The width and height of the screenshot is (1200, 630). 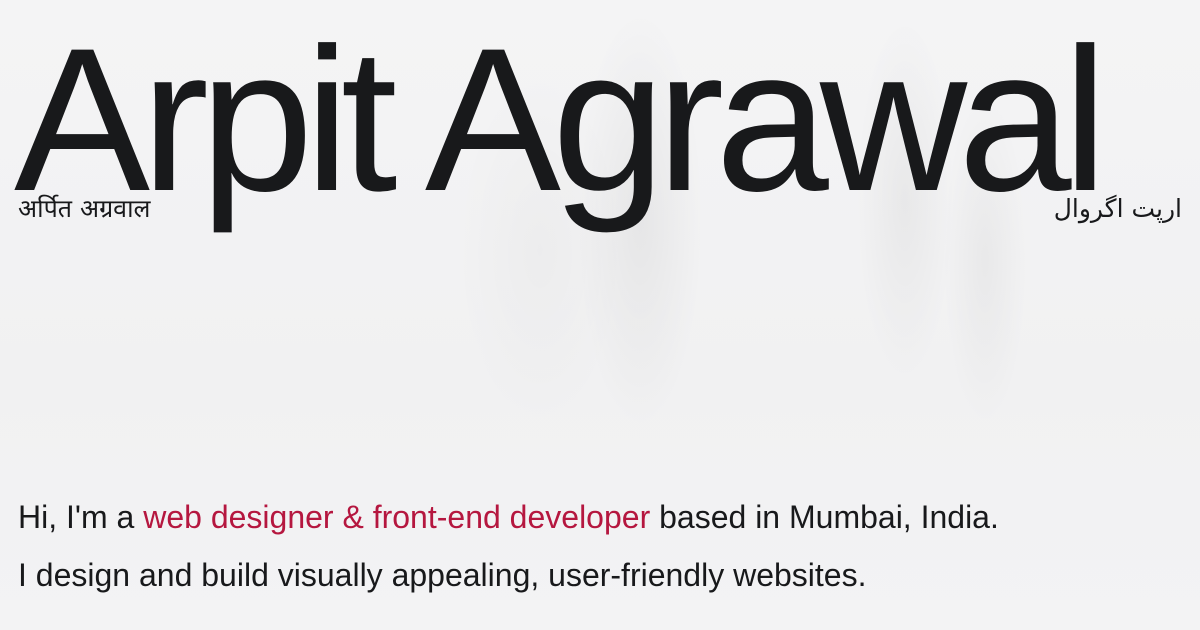 I want to click on name-hindi: अर्पित अग्रवाल, so click(x=84, y=208).